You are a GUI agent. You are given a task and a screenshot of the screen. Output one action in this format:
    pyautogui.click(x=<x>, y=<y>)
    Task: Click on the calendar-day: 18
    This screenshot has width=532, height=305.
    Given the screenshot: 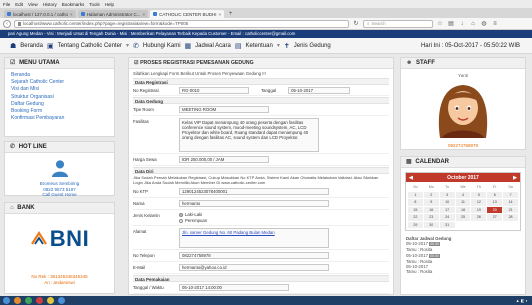 What is the action you would take?
    pyautogui.click(x=463, y=209)
    